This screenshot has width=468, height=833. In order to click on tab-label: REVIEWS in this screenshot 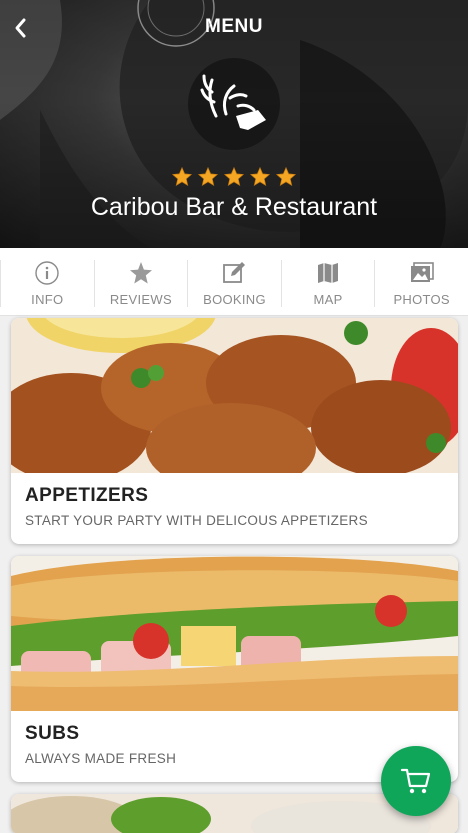, I will do `click(140, 299)`.